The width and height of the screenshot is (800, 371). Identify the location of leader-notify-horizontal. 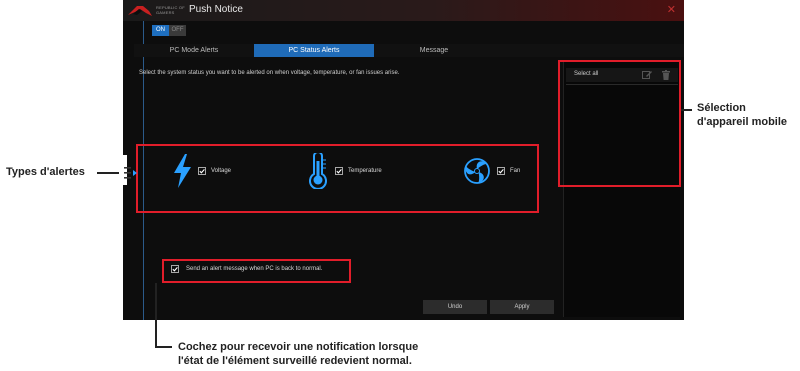
(163, 347).